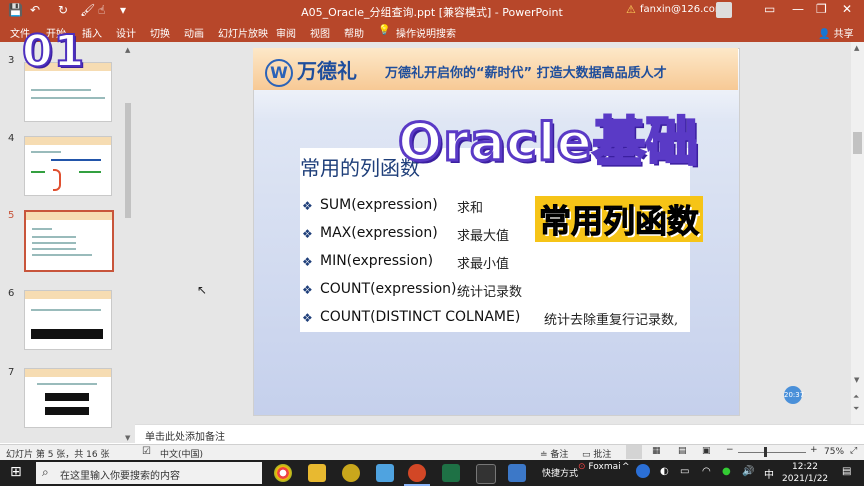 The image size is (864, 486). What do you see at coordinates (426, 32) in the screenshot?
I see `tell-me-search: 操作说明搜索` at bounding box center [426, 32].